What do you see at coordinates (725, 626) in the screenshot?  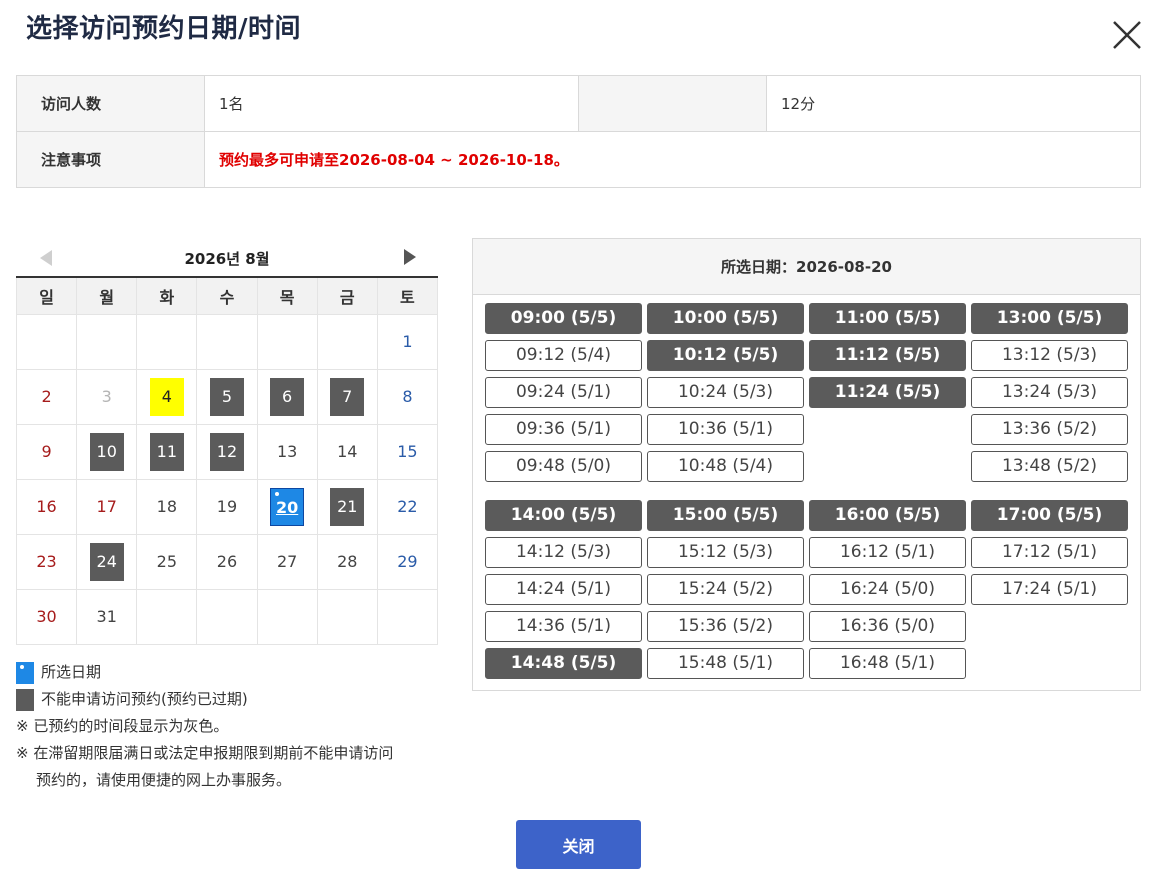 I see `time-slot-button: 15:36 (5/2)` at bounding box center [725, 626].